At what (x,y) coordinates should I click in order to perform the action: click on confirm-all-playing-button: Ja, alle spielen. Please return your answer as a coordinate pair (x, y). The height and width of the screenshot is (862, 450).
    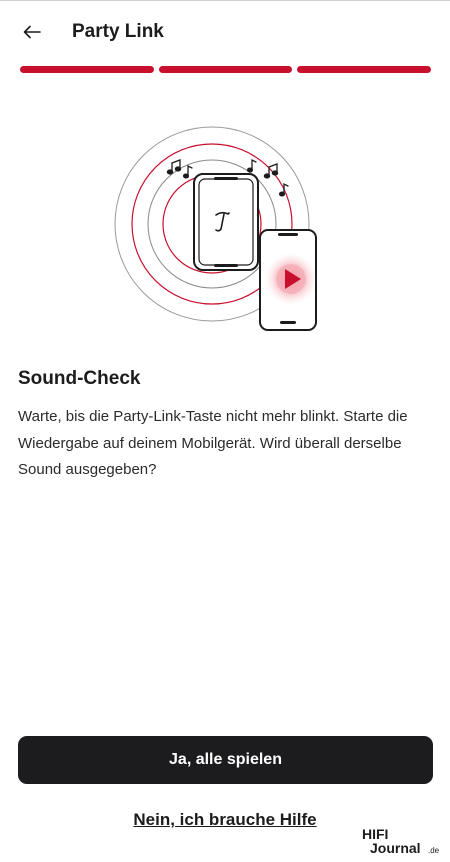
    Looking at the image, I should click on (225, 760).